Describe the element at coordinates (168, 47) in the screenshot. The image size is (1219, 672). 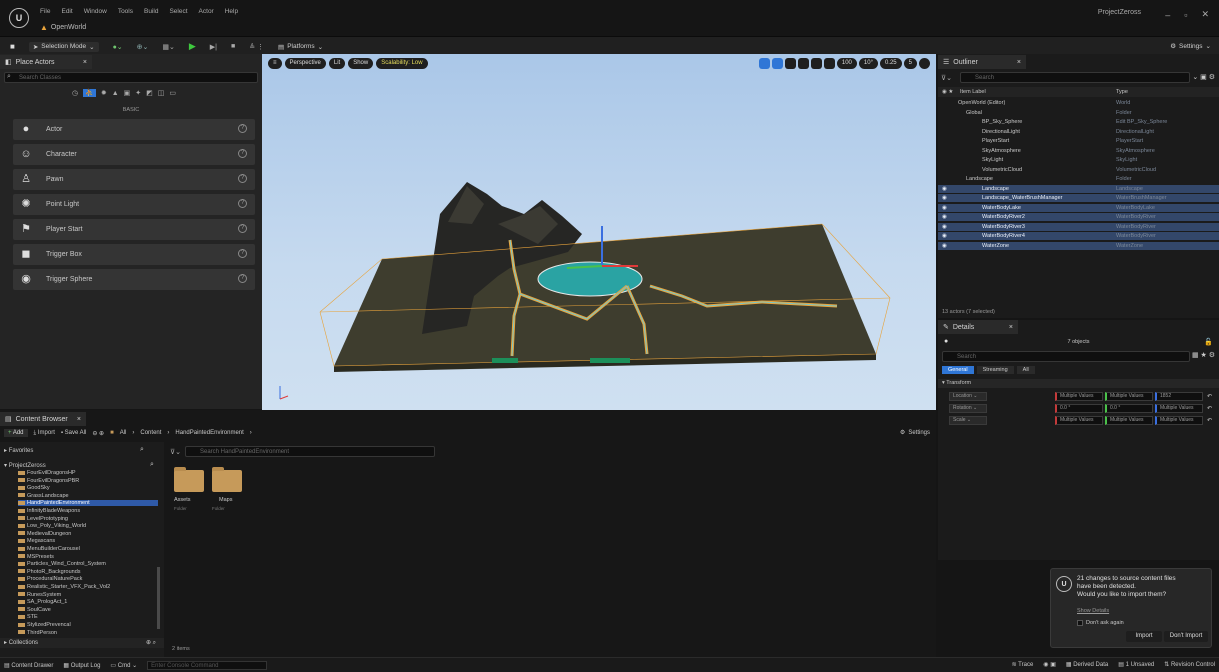
I see `cinematics-icon: ▦⌄` at that location.